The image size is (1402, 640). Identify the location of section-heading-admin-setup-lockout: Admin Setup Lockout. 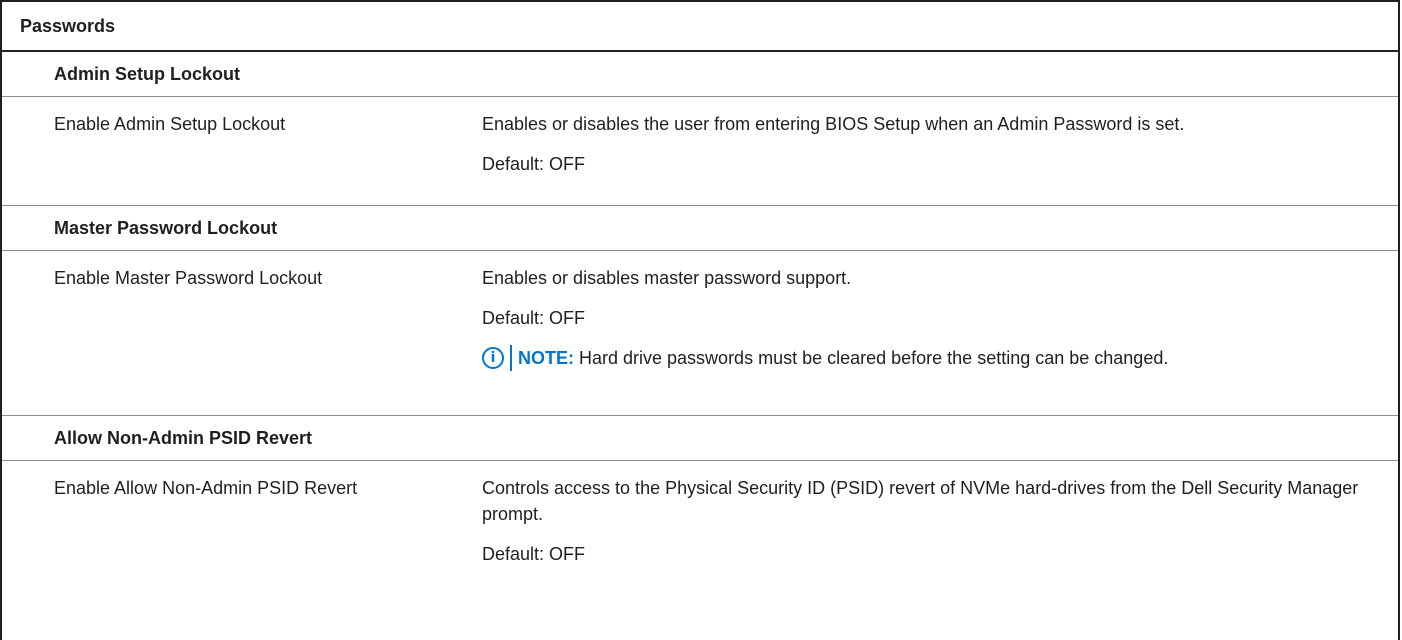
(700, 74).